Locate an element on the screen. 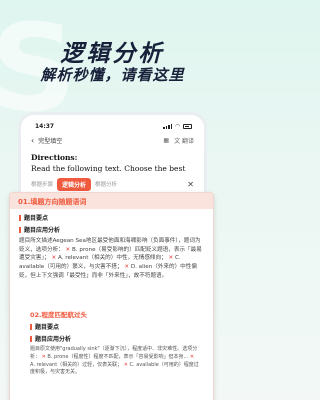  battery-icon is located at coordinates (187, 126).